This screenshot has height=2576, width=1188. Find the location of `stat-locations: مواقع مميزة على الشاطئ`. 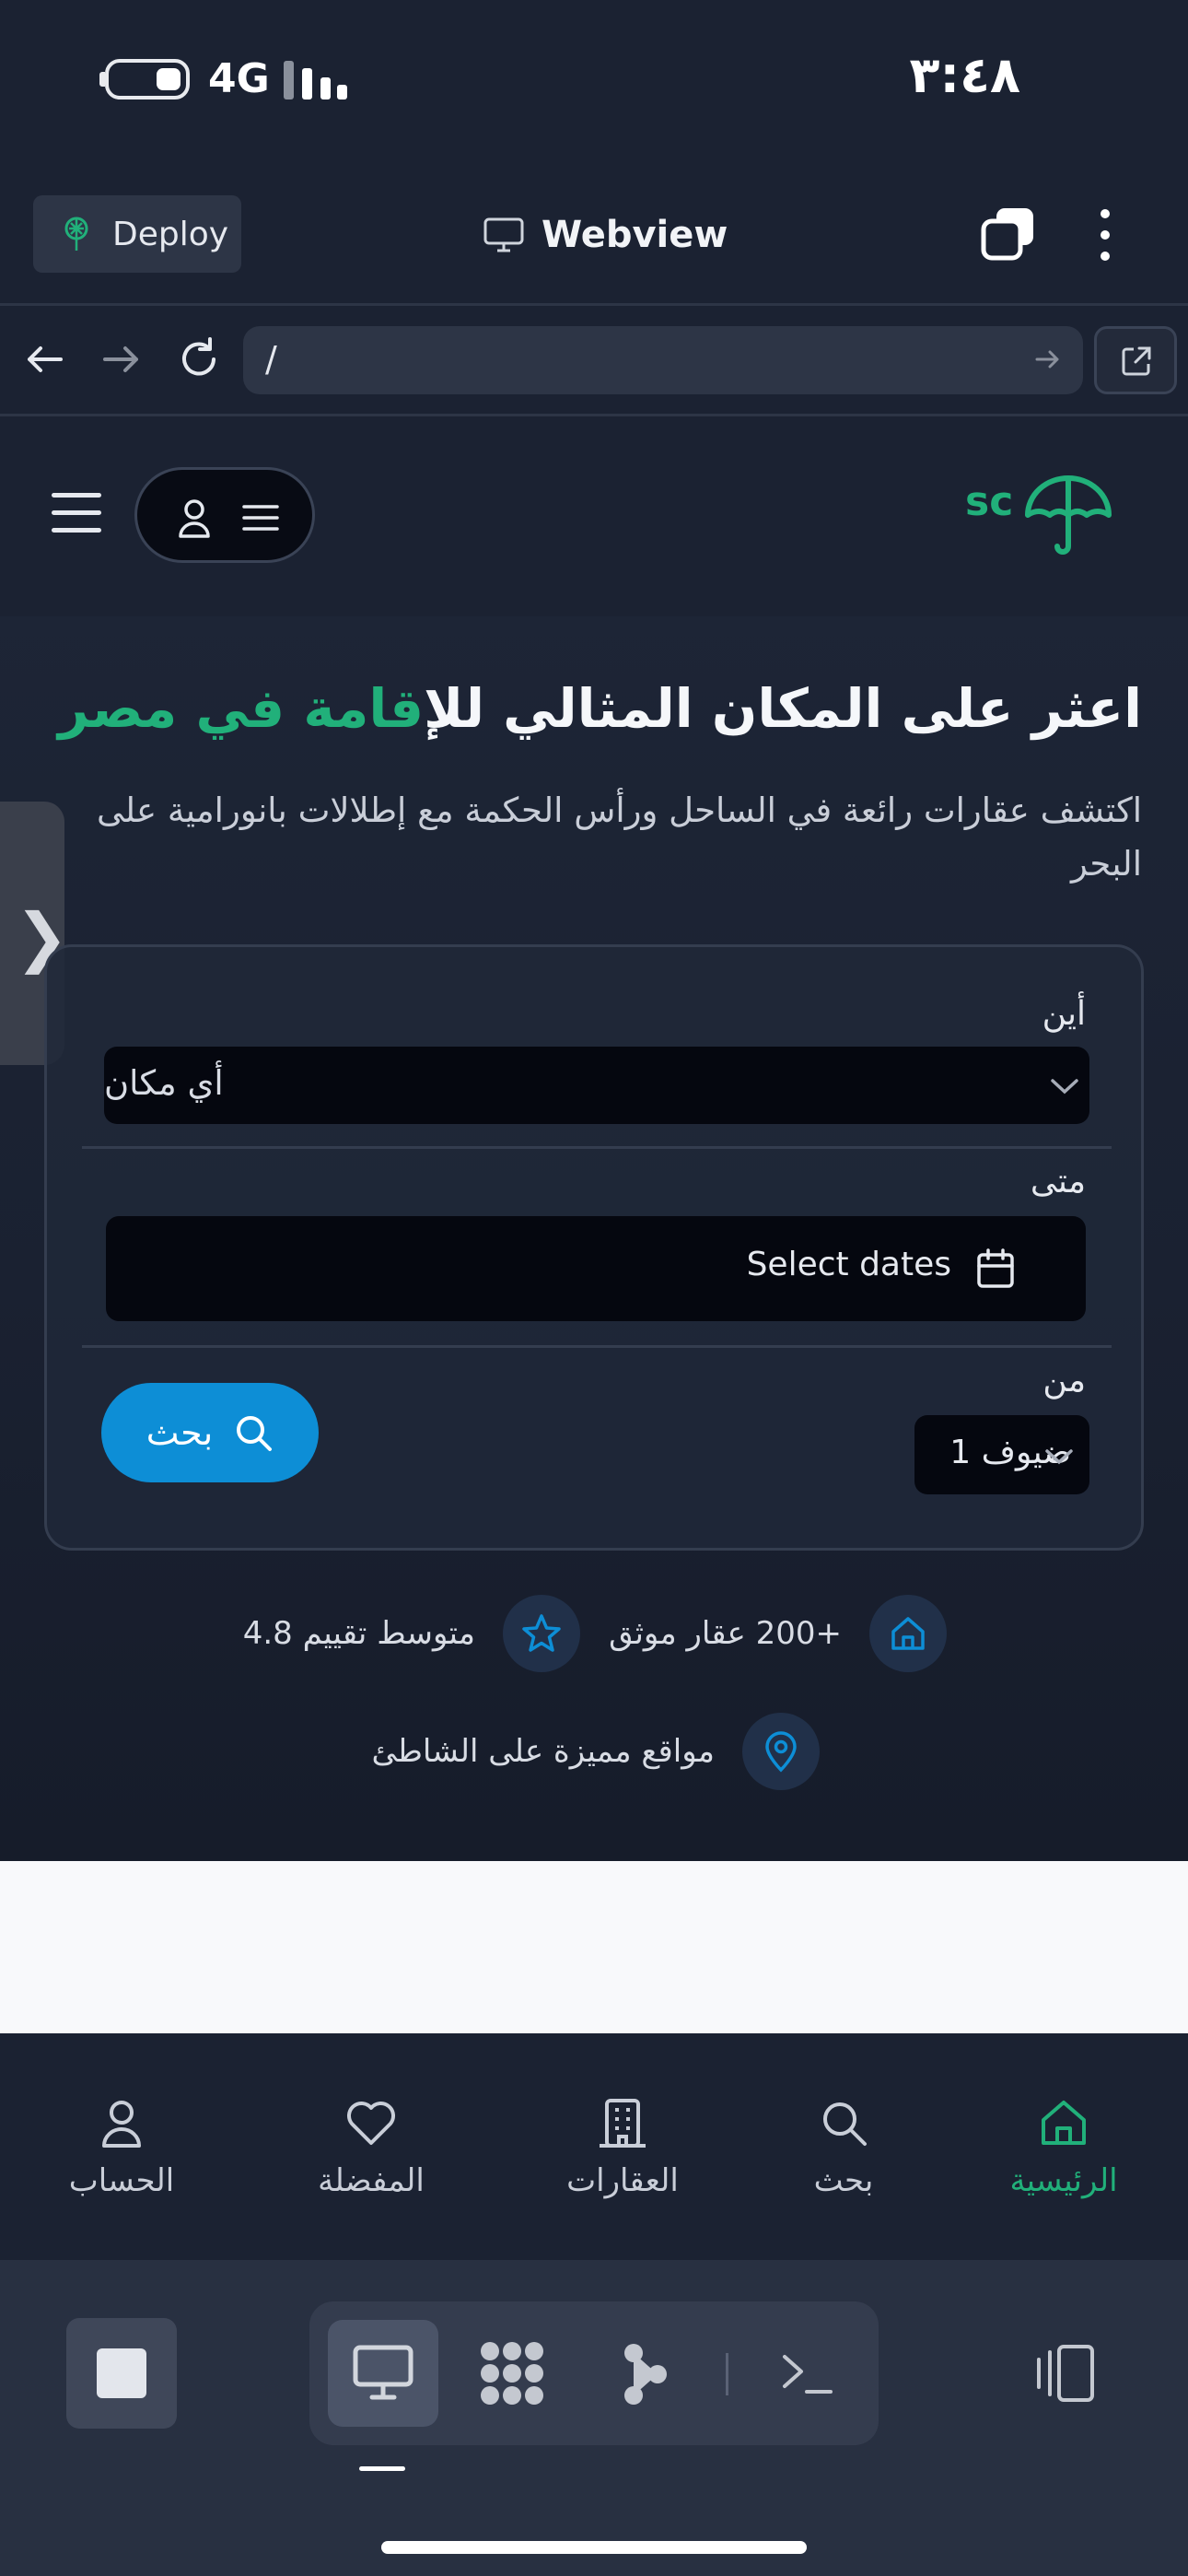

stat-locations: مواقع مميزة على الشاطئ is located at coordinates (596, 1751).